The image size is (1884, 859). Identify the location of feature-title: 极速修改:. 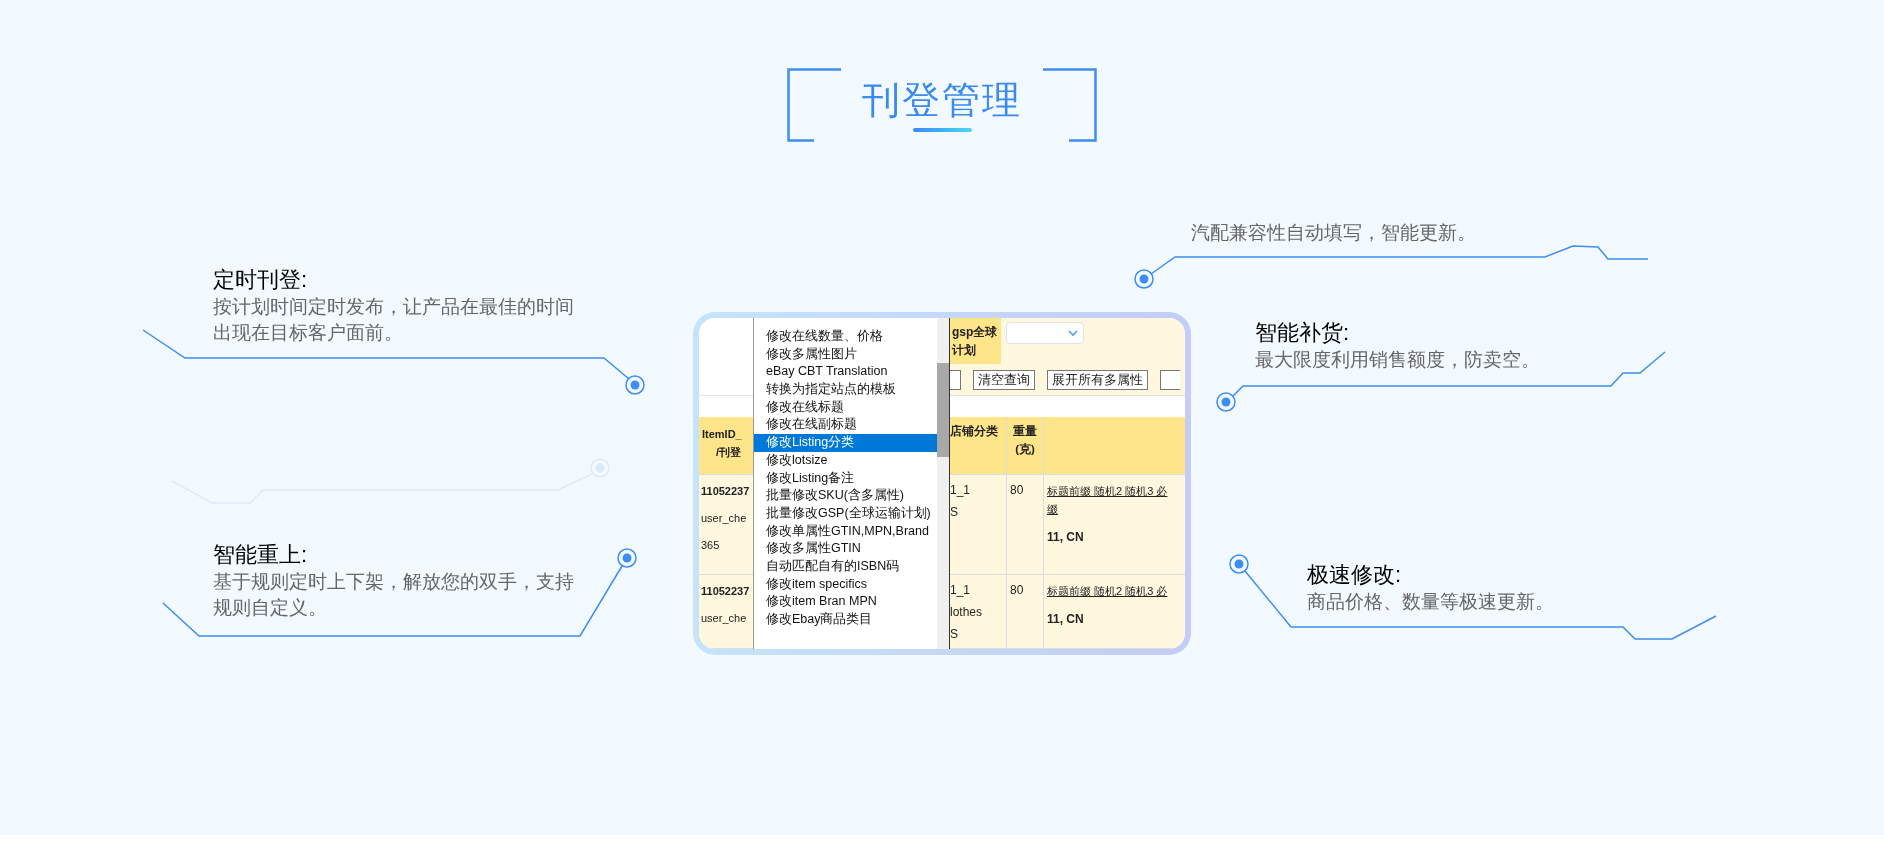
(1355, 575).